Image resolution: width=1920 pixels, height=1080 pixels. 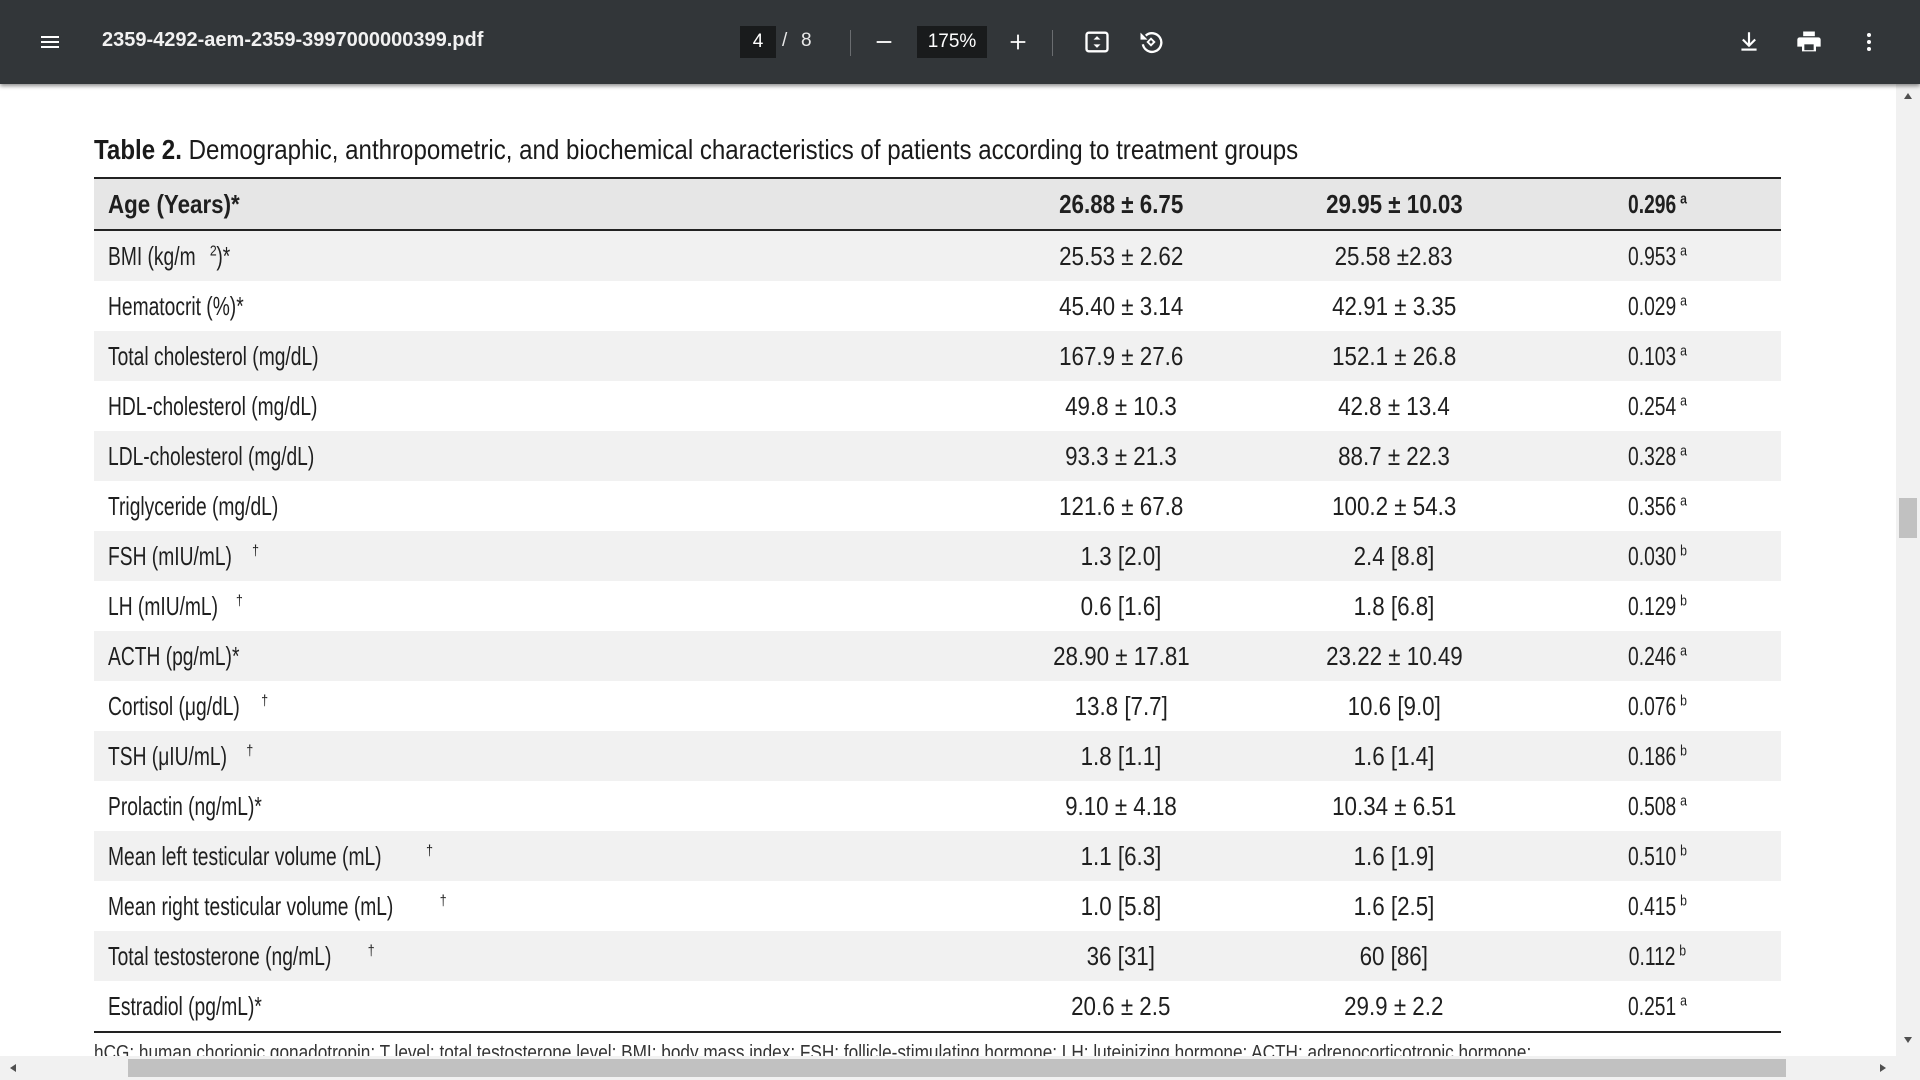 What do you see at coordinates (1018, 42) in the screenshot?
I see `zoom-in-button` at bounding box center [1018, 42].